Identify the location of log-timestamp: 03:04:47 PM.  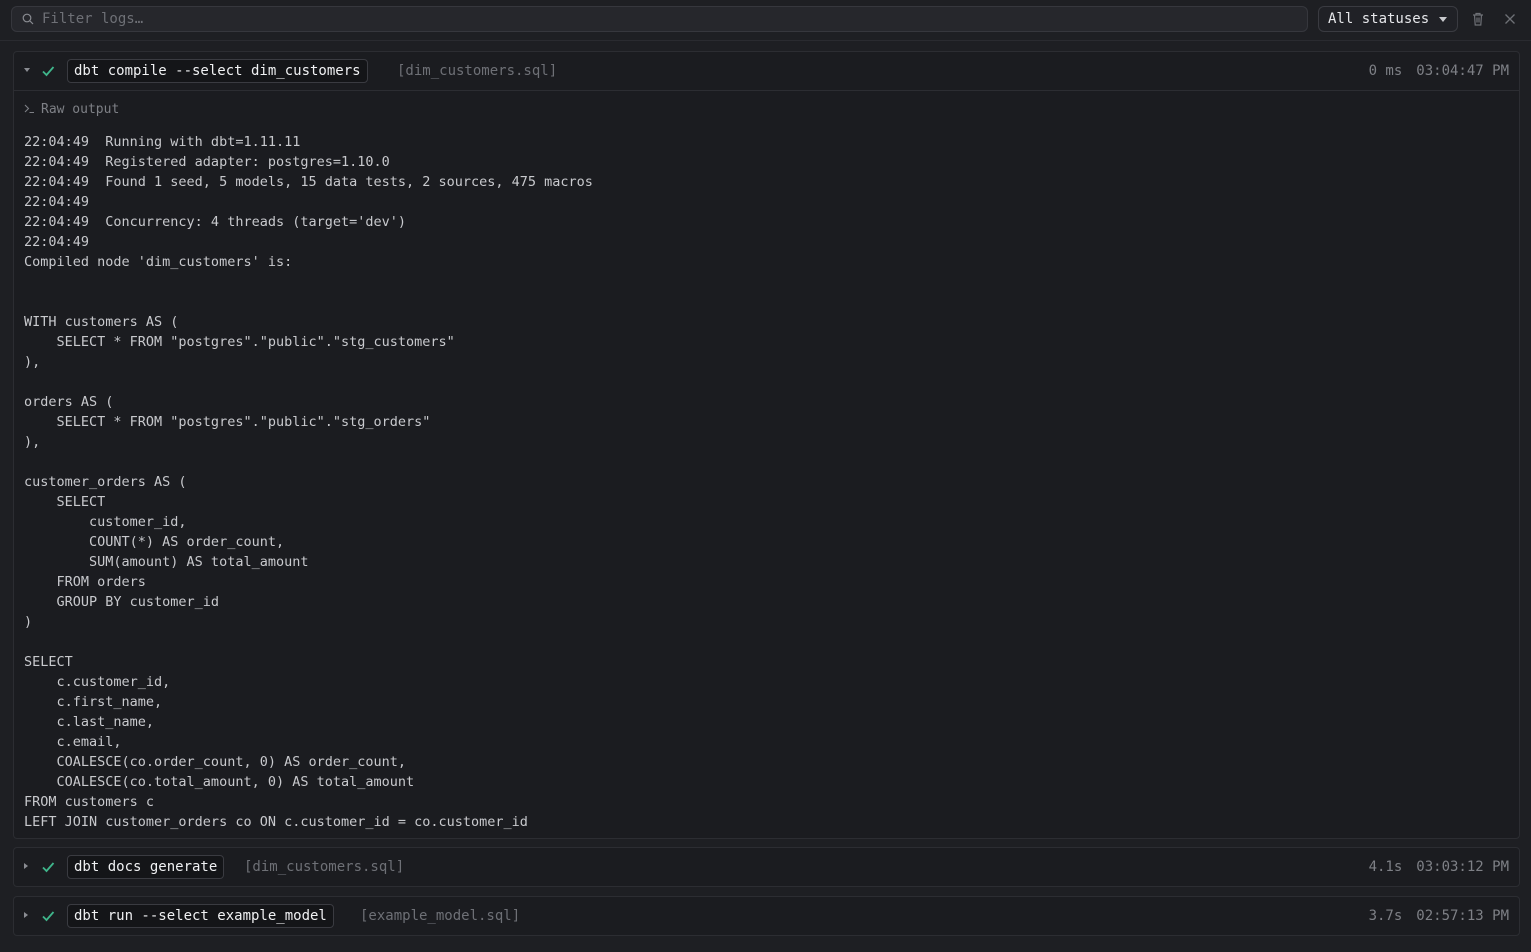
(1462, 71).